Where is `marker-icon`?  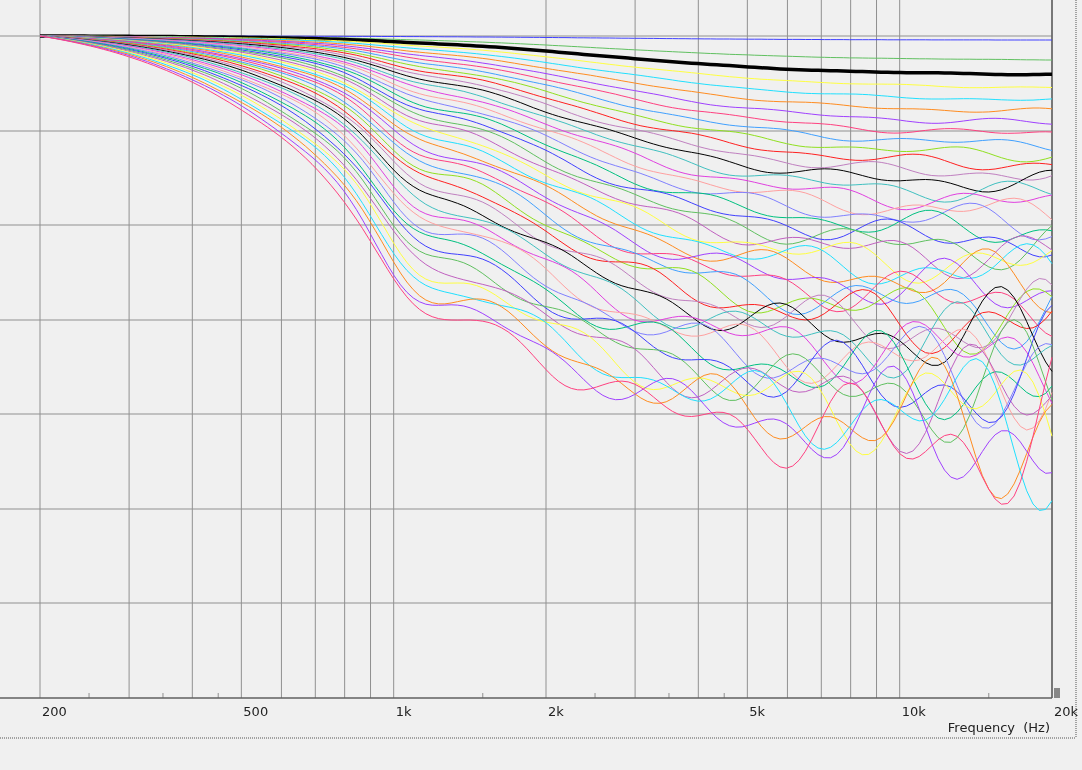
marker-icon is located at coordinates (1057, 693).